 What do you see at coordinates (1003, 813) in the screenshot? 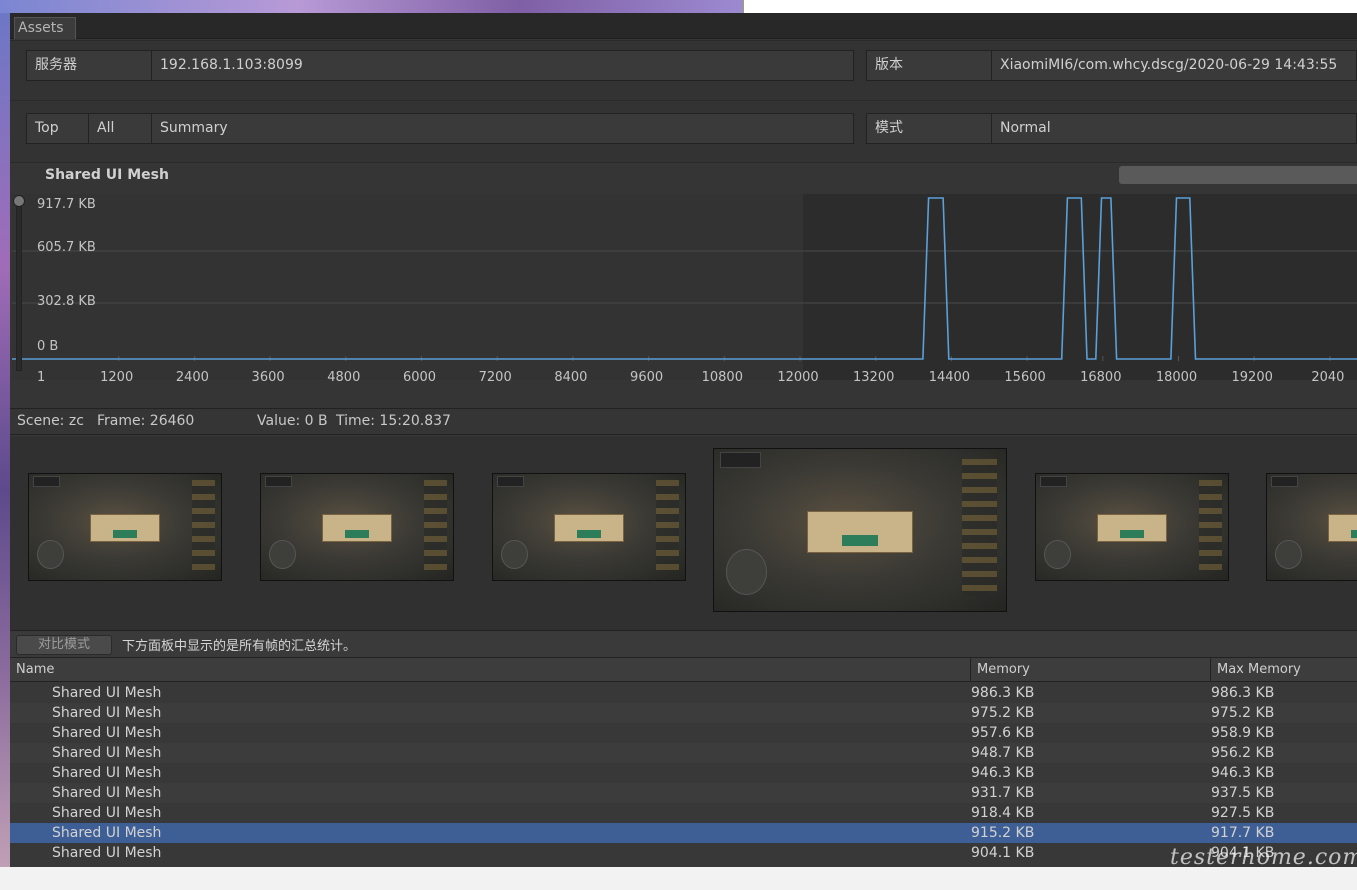
I see `row-memory-cell: 918.4 KB` at bounding box center [1003, 813].